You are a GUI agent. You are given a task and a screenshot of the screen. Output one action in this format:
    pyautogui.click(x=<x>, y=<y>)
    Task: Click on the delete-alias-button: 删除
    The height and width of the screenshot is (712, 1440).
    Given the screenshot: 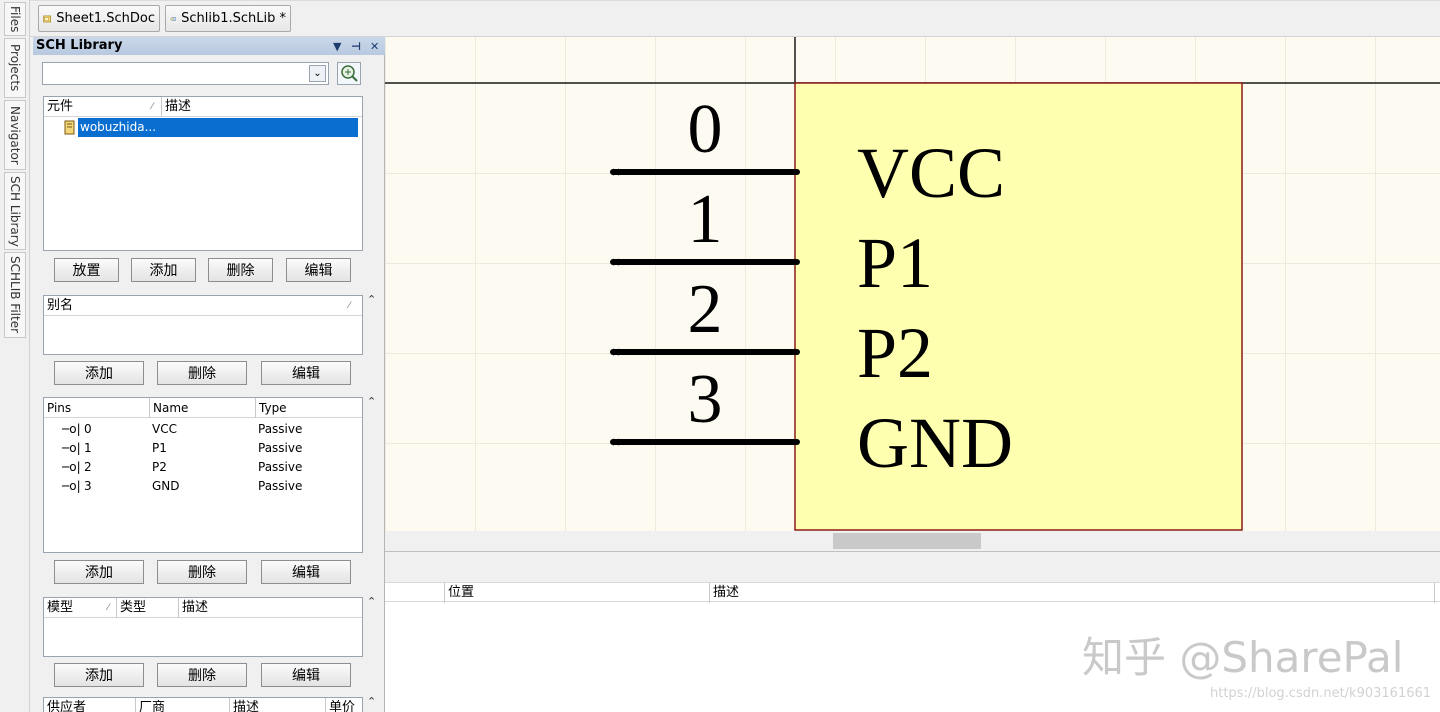 What is the action you would take?
    pyautogui.click(x=202, y=373)
    